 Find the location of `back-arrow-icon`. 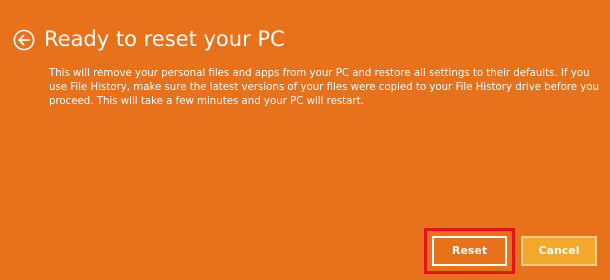

back-arrow-icon is located at coordinates (24, 40).